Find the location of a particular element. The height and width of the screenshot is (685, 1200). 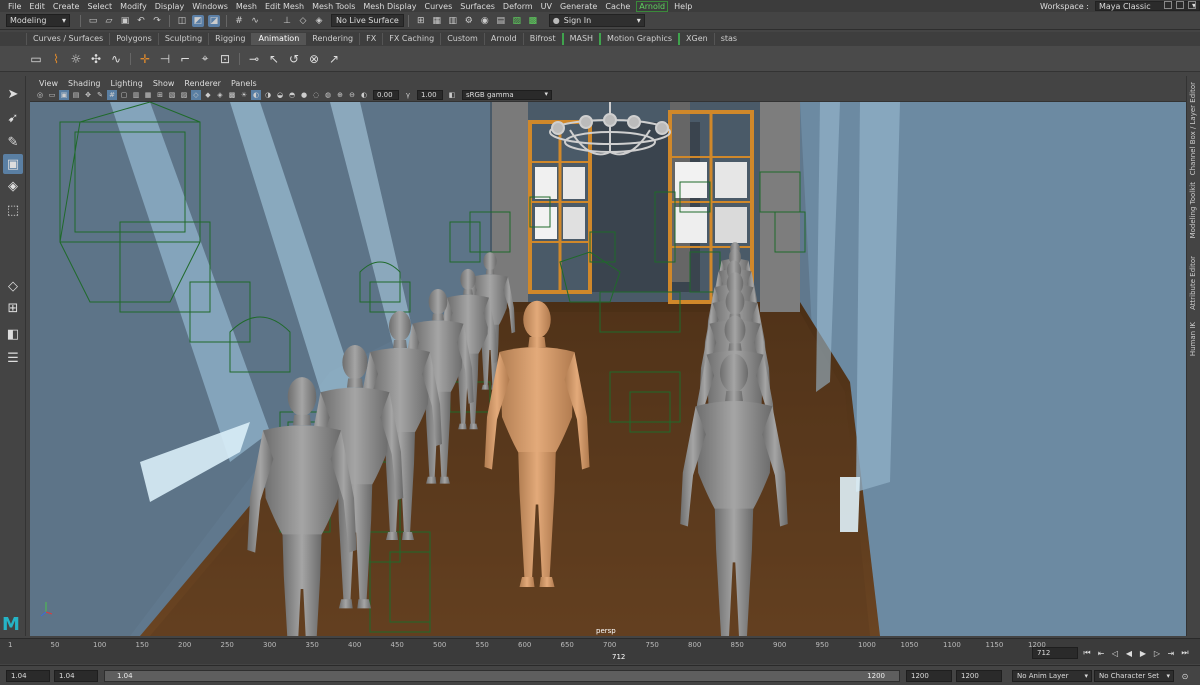

lasso-tool-icon: ➹ is located at coordinates (13, 118).